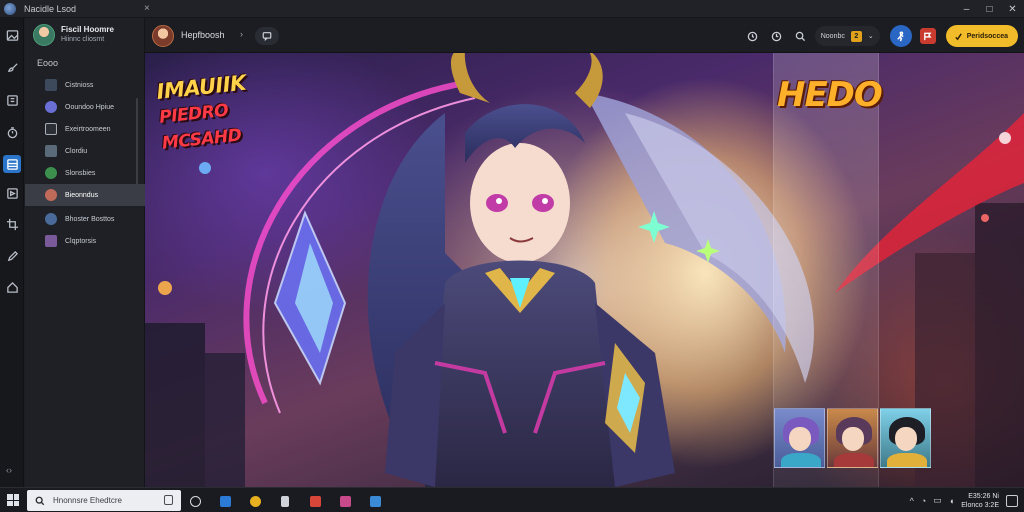  I want to click on sidebar-item: Clqptorsis, so click(85, 241).